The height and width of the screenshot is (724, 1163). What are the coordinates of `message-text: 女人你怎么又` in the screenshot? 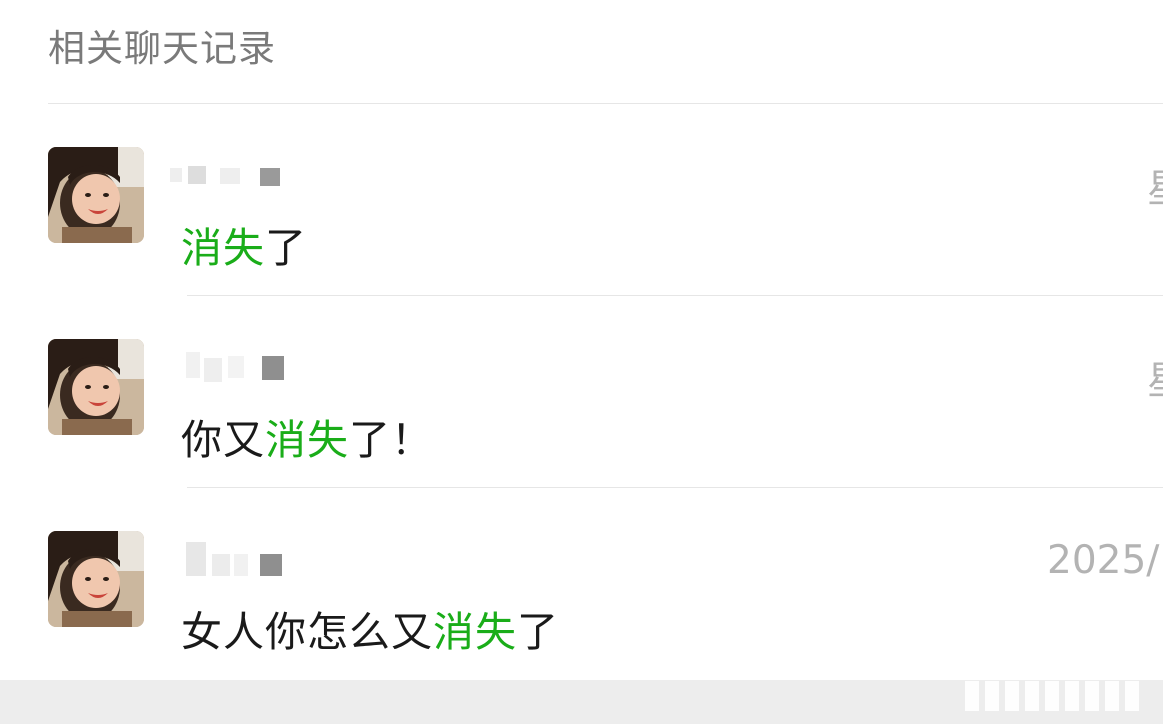 It's located at (307, 632).